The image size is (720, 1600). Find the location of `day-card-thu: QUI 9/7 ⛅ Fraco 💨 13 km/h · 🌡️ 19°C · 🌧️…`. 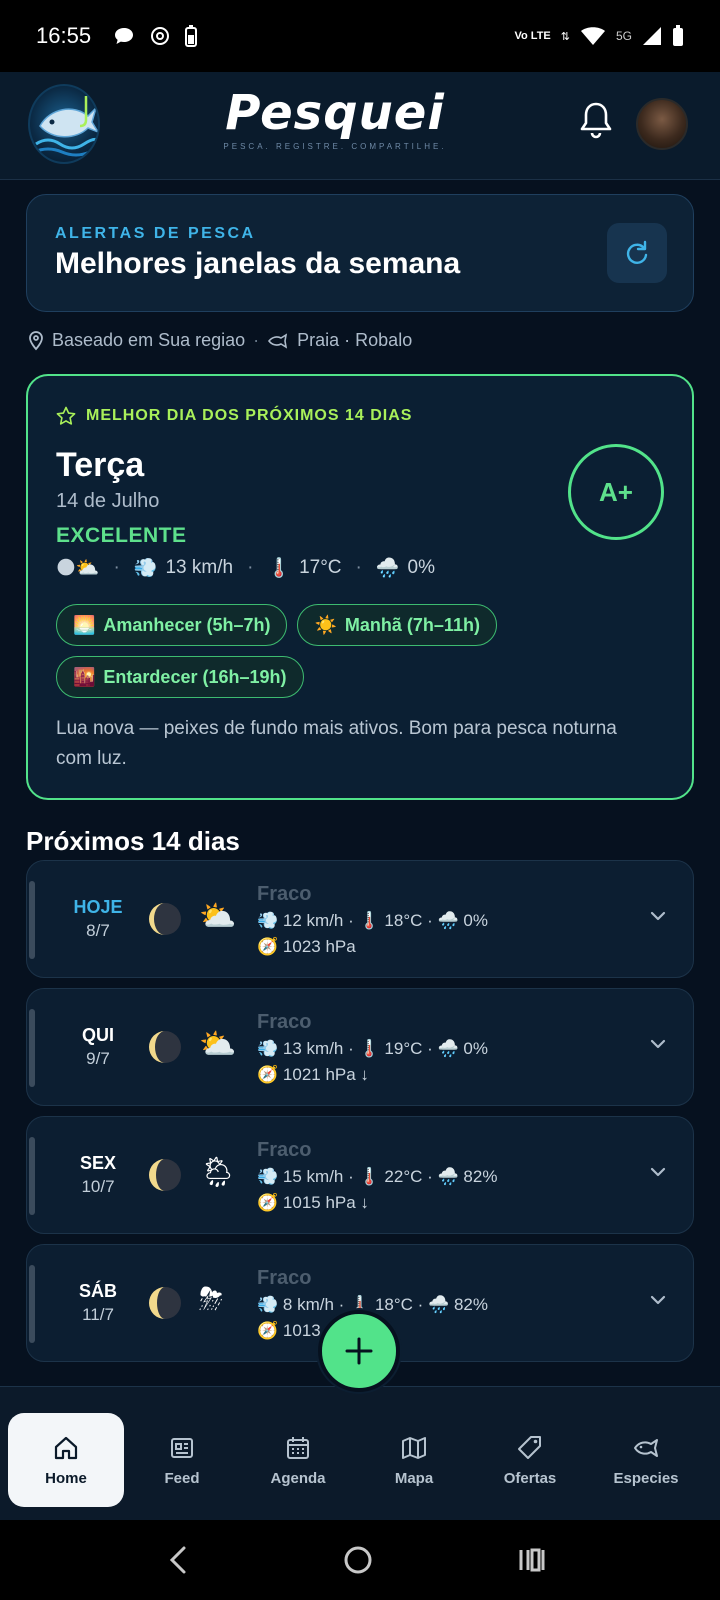

day-card-thu: QUI 9/7 ⛅ Fraco 💨 13 km/h · 🌡️ 19°C · 🌧️… is located at coordinates (360, 1047).